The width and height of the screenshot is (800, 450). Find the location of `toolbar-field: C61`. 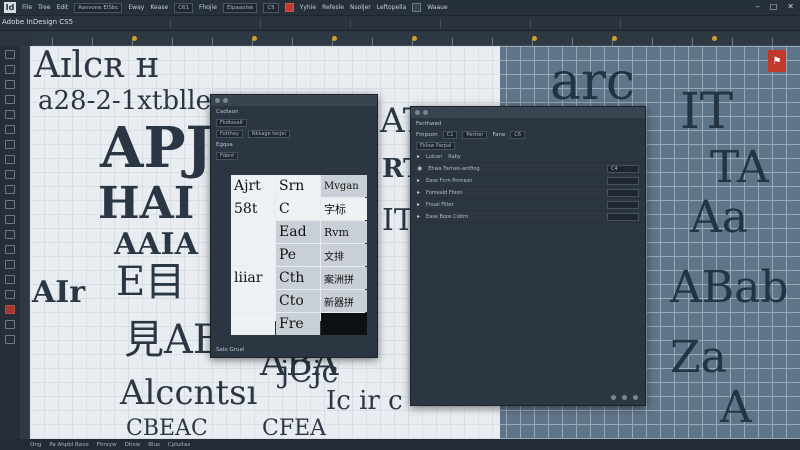

toolbar-field: C61 is located at coordinates (183, 7).